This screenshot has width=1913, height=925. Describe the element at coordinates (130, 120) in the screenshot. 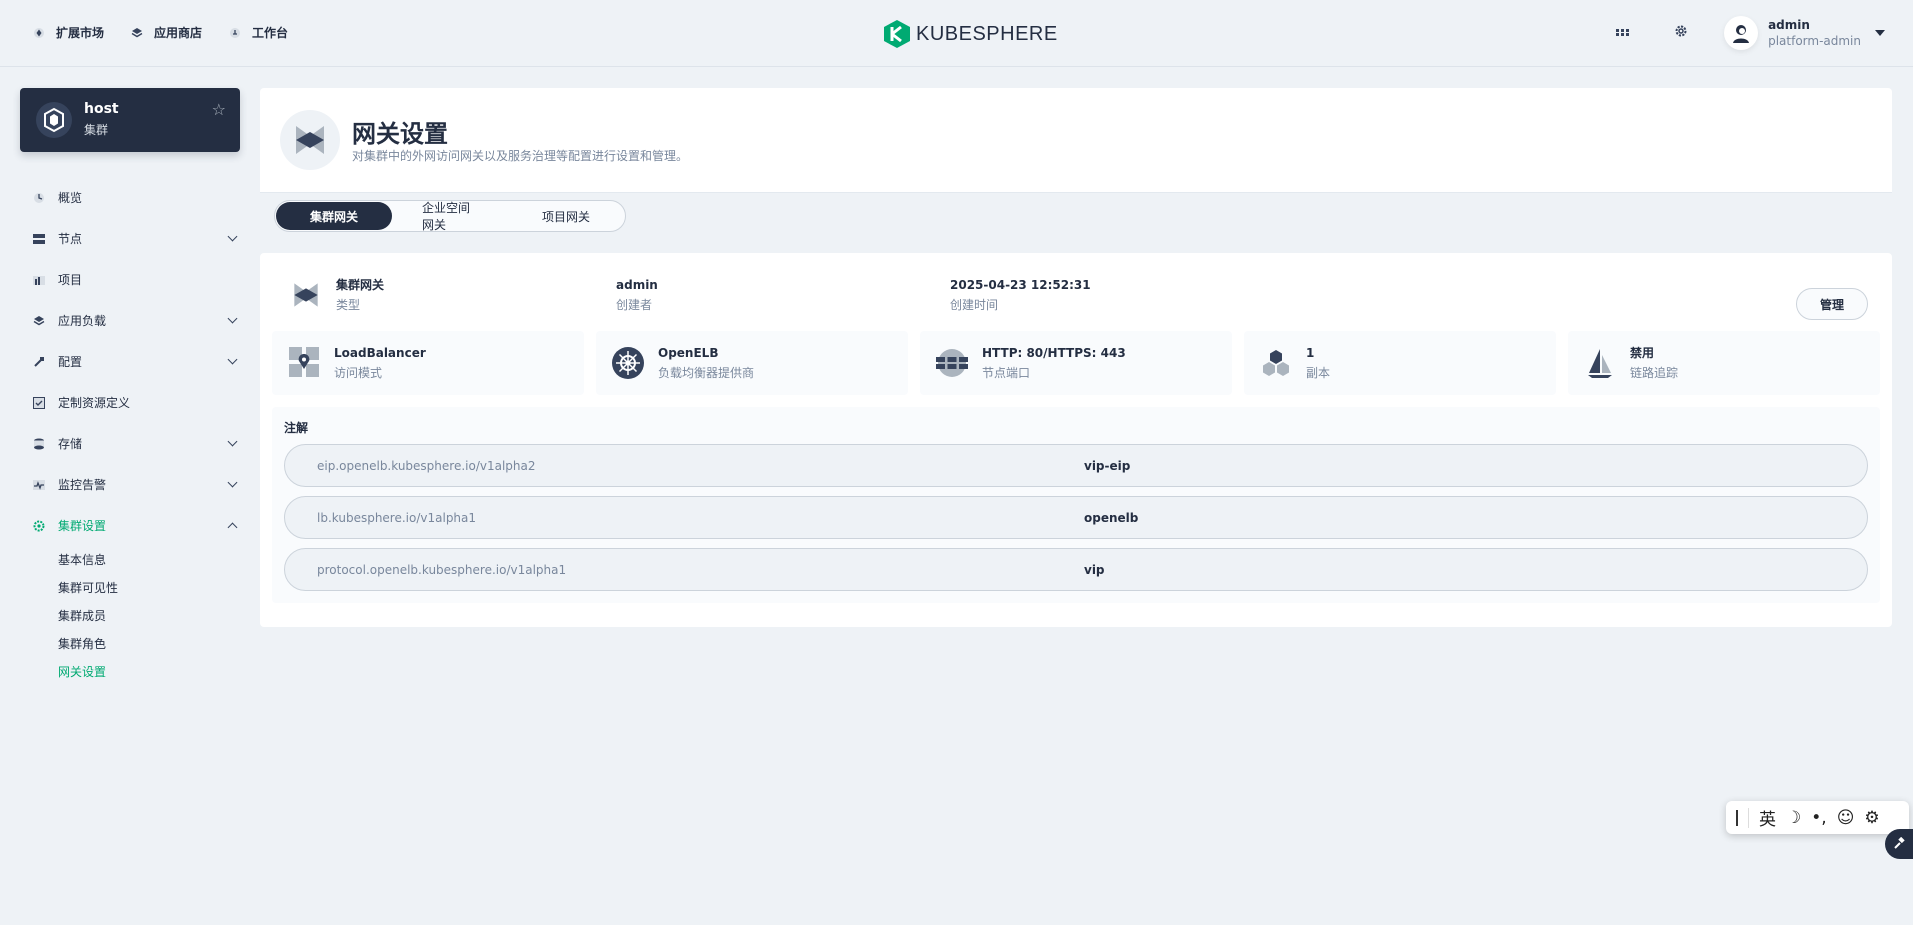

I see `cluster-card: host 集群 ☆` at that location.